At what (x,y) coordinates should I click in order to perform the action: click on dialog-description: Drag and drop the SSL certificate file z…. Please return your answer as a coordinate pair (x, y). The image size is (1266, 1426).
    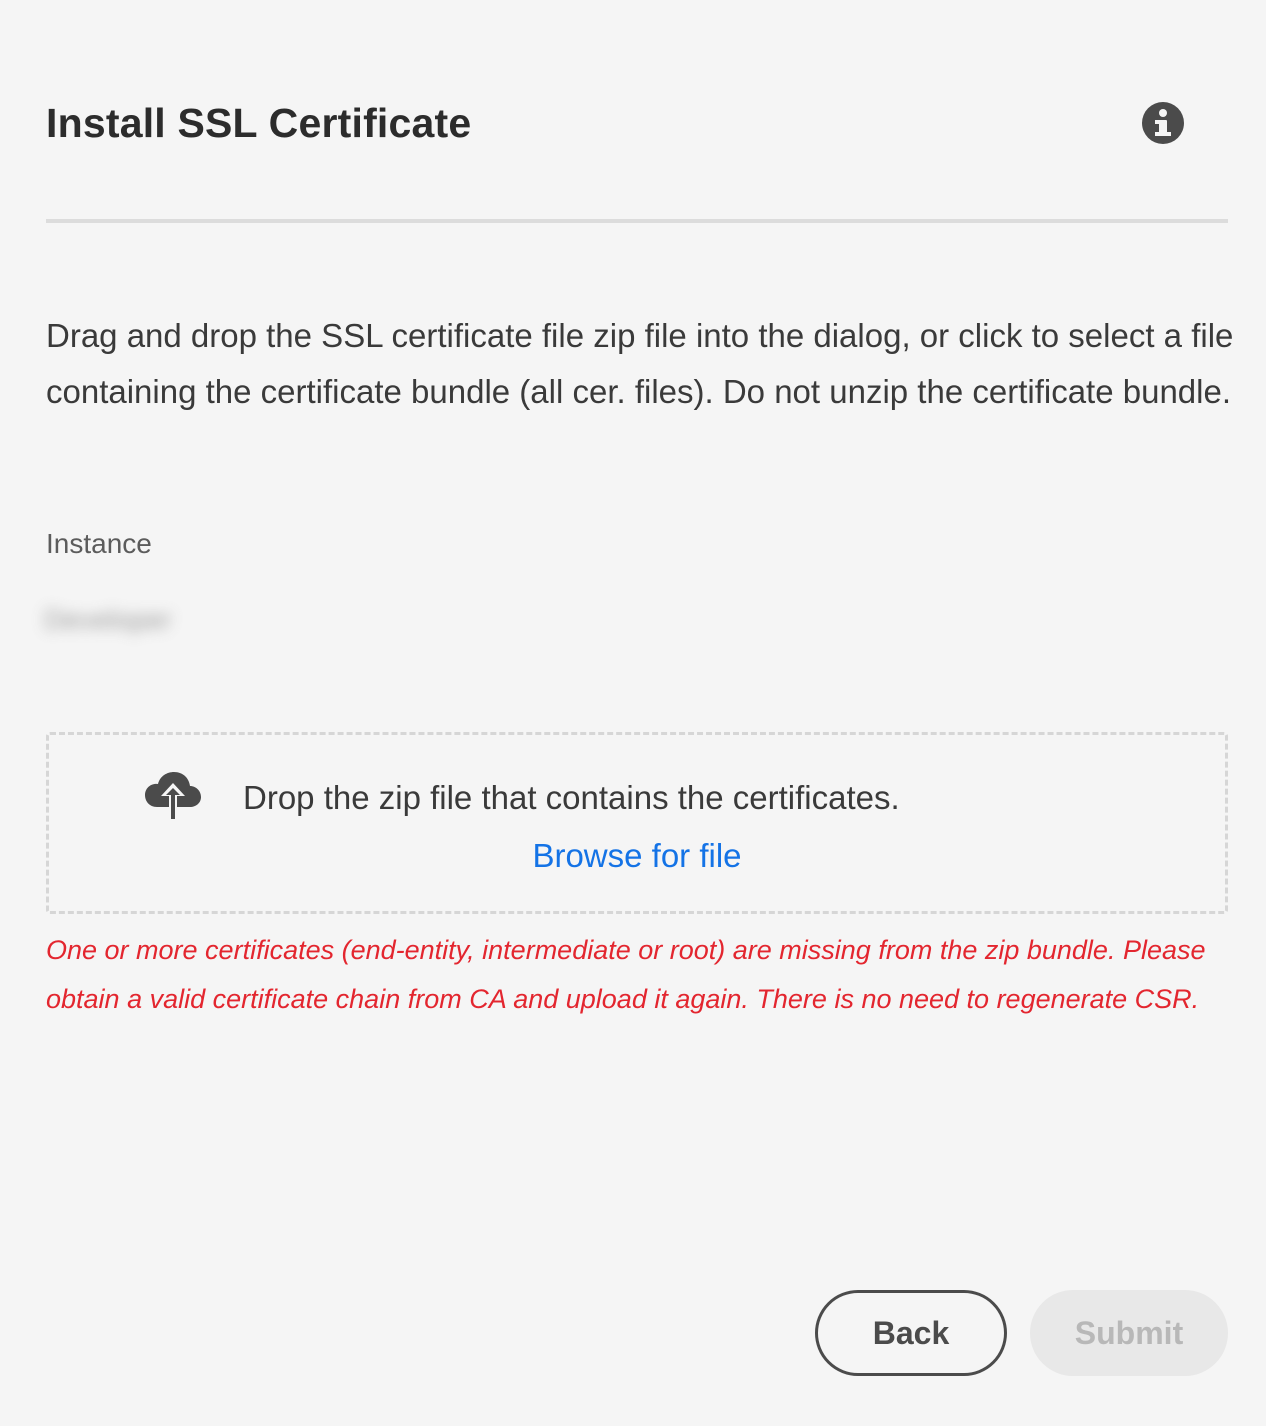
    Looking at the image, I should click on (640, 363).